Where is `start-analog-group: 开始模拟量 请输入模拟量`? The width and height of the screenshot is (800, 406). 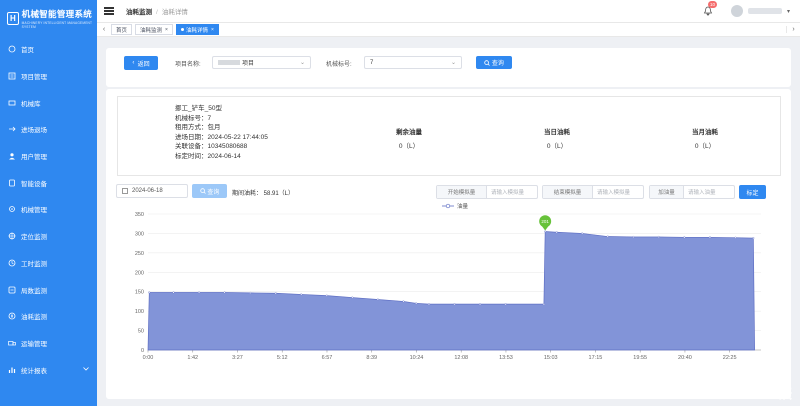 start-analog-group: 开始模拟量 请输入模拟量 is located at coordinates (487, 192).